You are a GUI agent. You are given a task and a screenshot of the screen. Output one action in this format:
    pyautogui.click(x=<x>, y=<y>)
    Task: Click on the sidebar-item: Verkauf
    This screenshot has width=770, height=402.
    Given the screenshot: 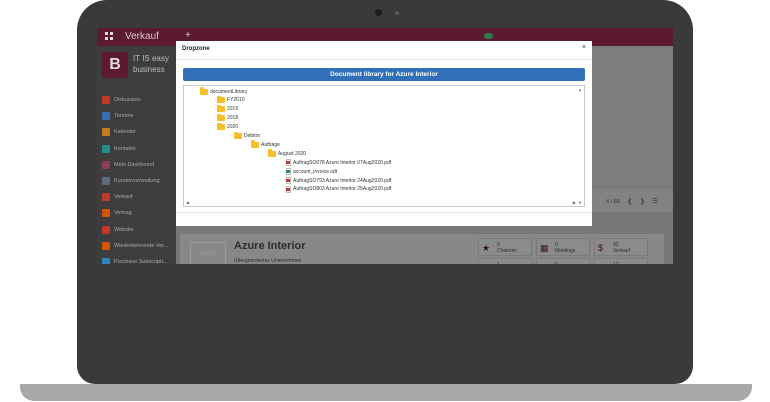 What is the action you would take?
    pyautogui.click(x=136, y=197)
    